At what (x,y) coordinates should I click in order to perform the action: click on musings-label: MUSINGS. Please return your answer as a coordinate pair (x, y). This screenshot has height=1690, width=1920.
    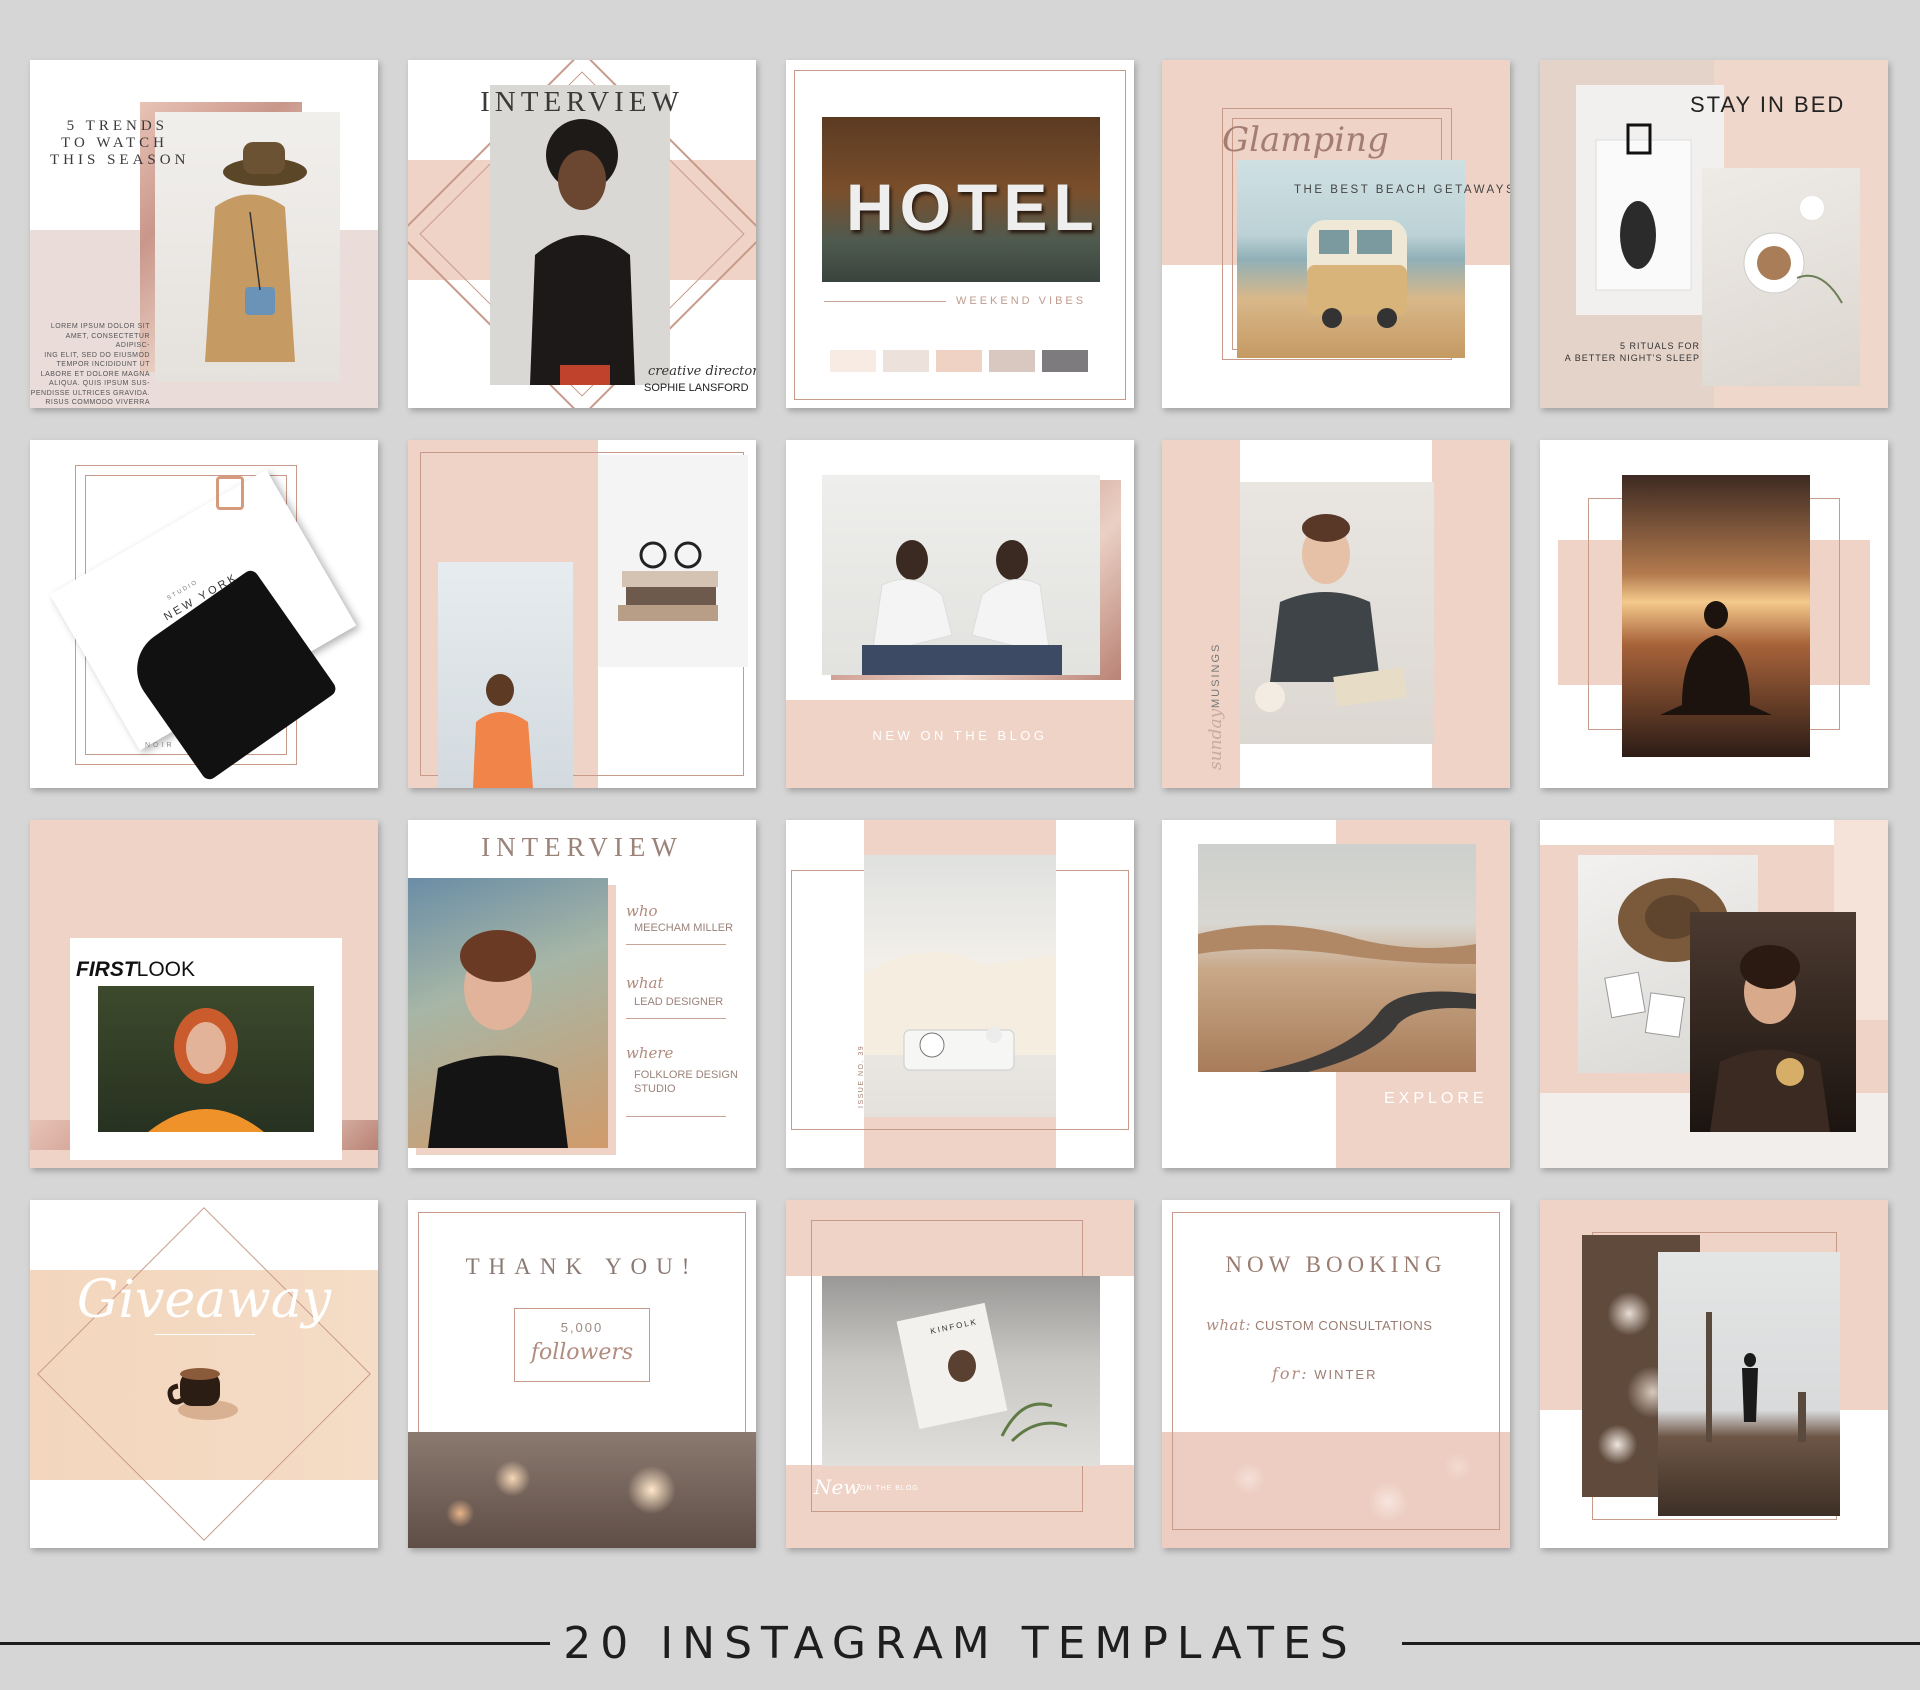
    Looking at the image, I should click on (1216, 675).